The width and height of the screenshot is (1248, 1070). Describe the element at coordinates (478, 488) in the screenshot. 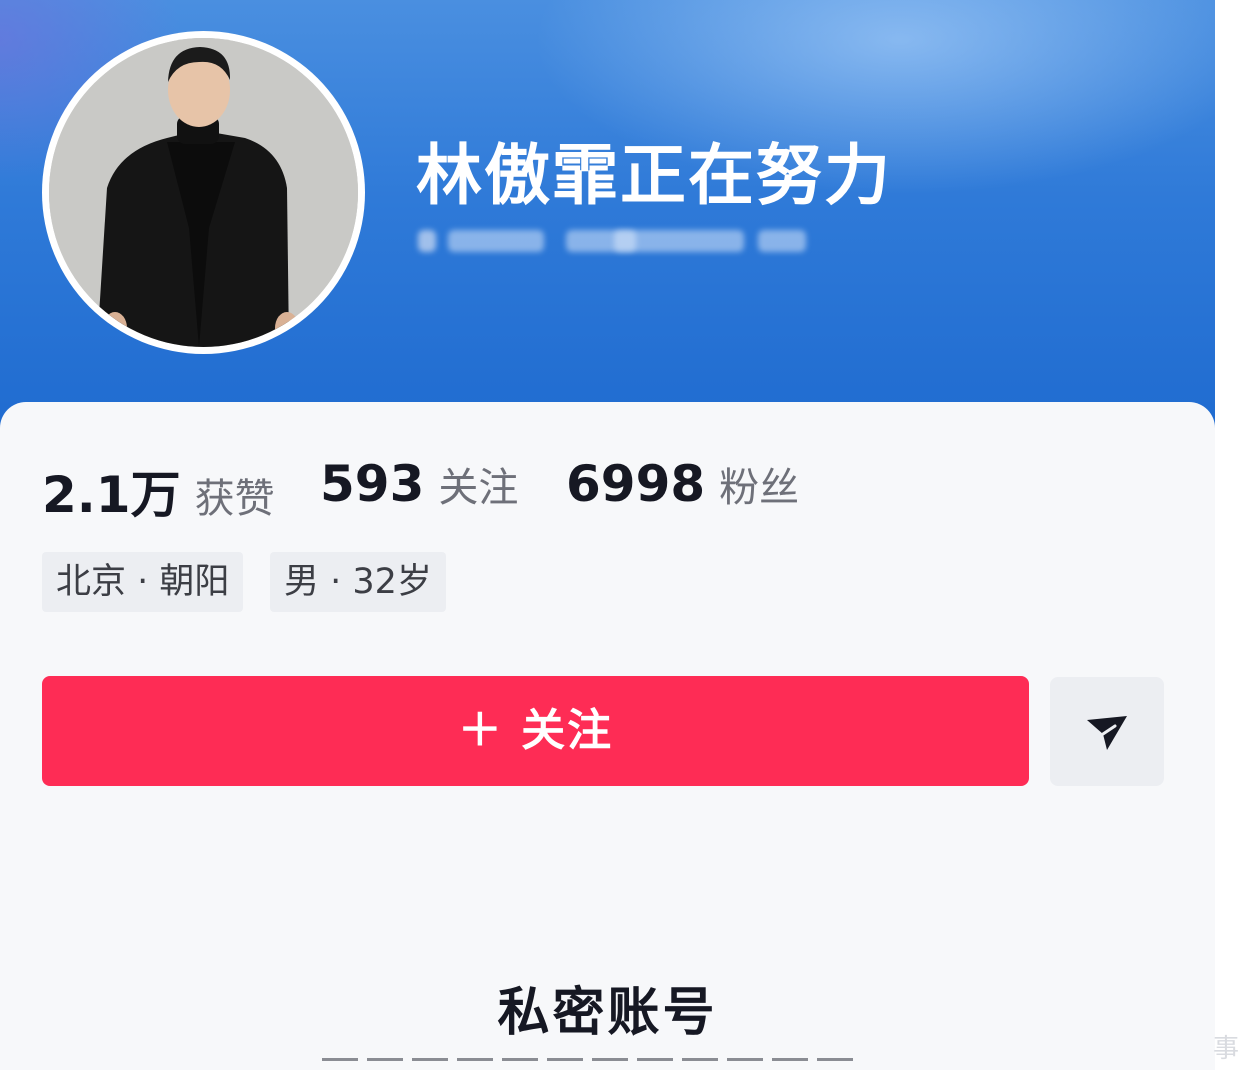

I see `stat-following-label: 关注` at that location.